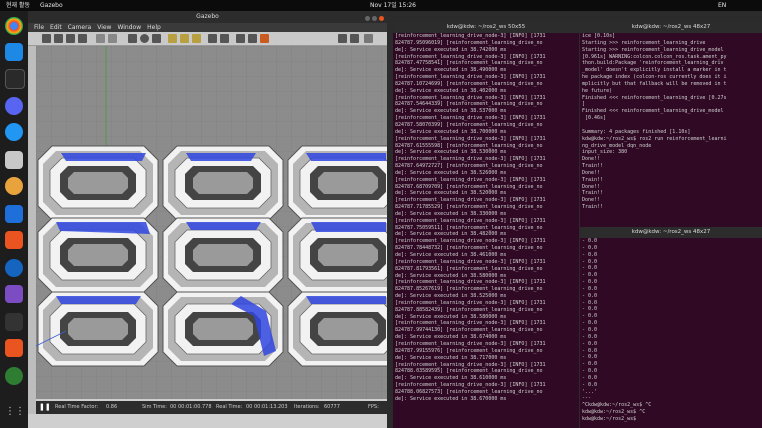  I want to click on translate-tool-icon, so click(58, 38).